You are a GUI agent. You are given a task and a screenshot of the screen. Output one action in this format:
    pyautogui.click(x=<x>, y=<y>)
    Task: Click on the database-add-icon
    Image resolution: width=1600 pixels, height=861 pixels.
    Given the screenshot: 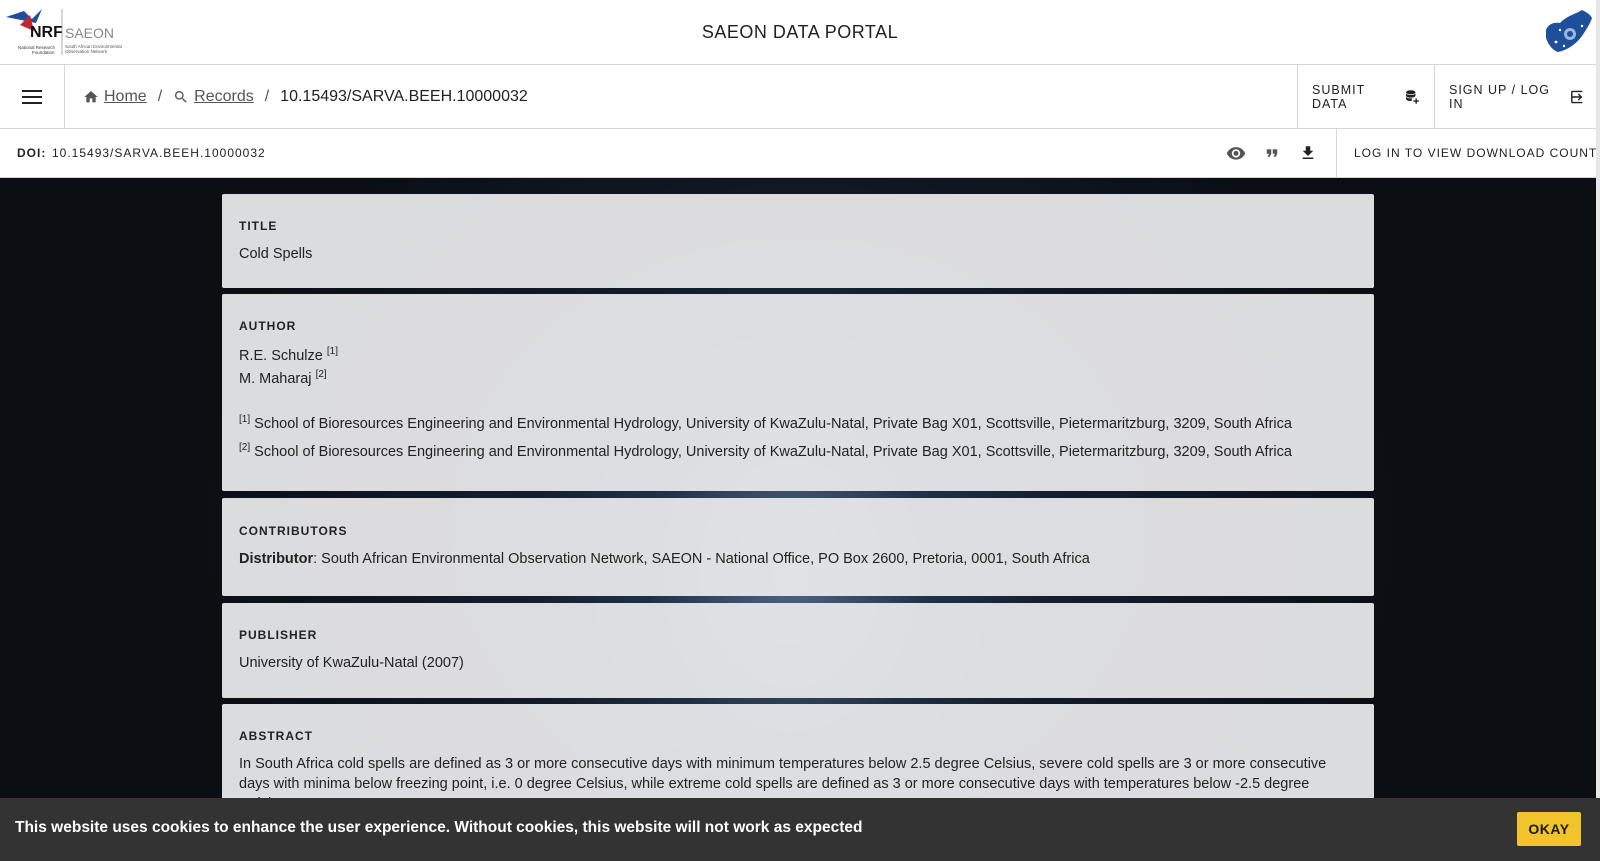 What is the action you would take?
    pyautogui.click(x=1412, y=96)
    